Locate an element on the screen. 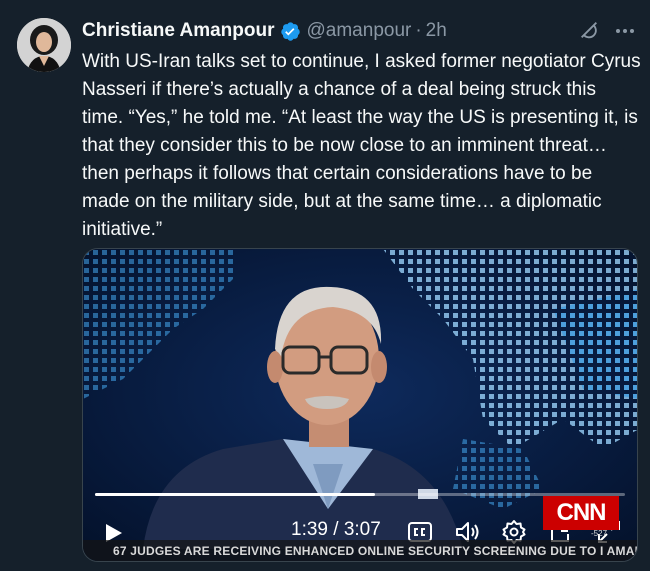 This screenshot has height=571, width=650. author-name: Christiane Amanpour is located at coordinates (178, 31).